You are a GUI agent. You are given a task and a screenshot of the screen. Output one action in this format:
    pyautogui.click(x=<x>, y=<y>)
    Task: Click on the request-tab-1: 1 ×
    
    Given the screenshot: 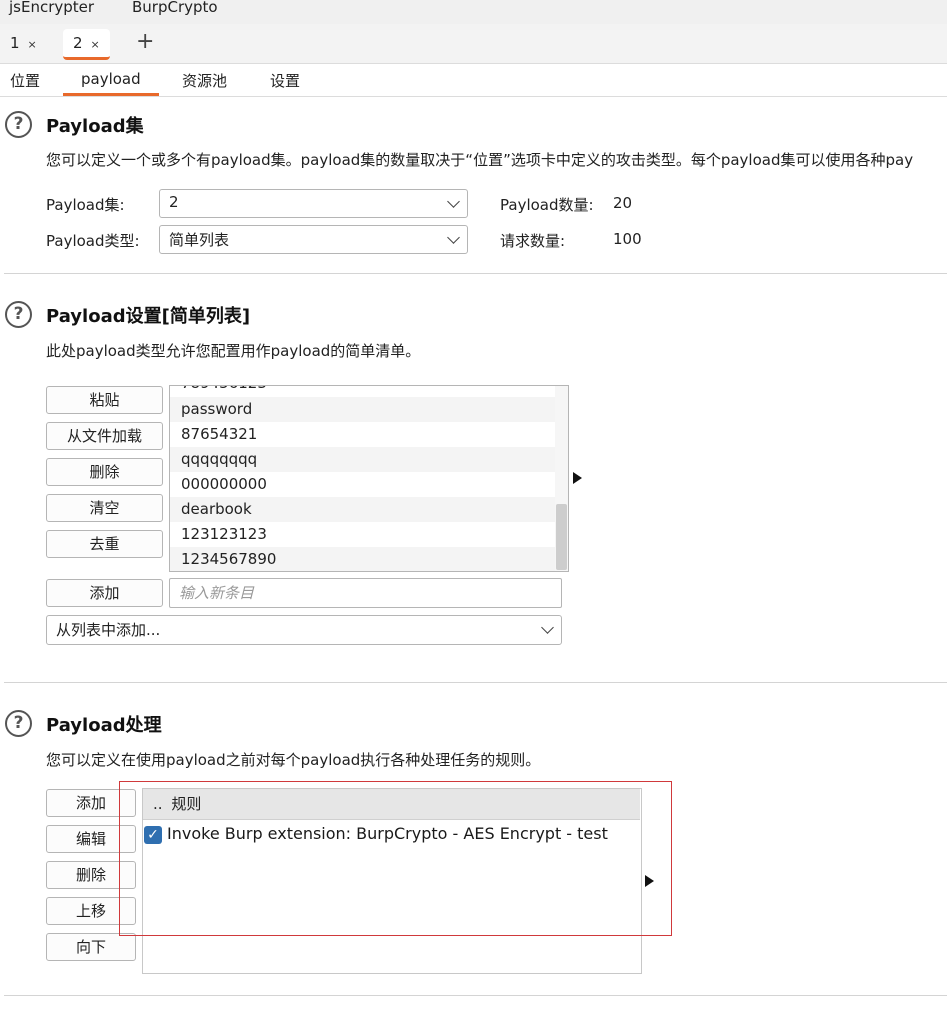 What is the action you would take?
    pyautogui.click(x=23, y=44)
    